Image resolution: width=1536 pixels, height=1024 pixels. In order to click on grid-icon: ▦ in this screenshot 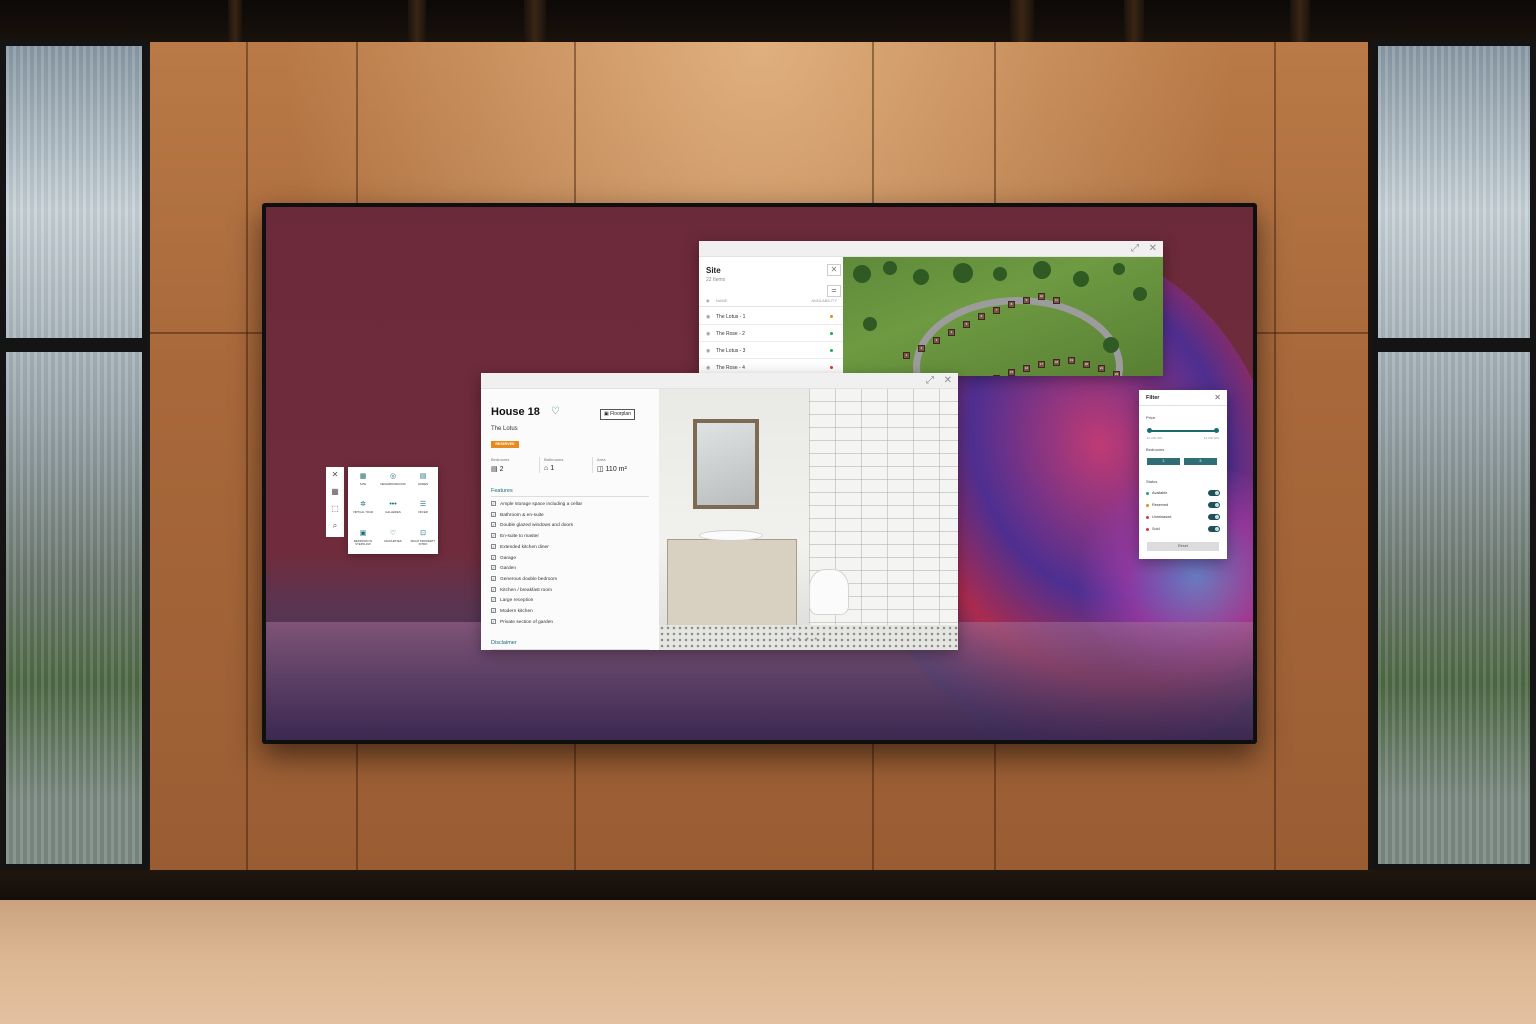, I will do `click(335, 491)`.